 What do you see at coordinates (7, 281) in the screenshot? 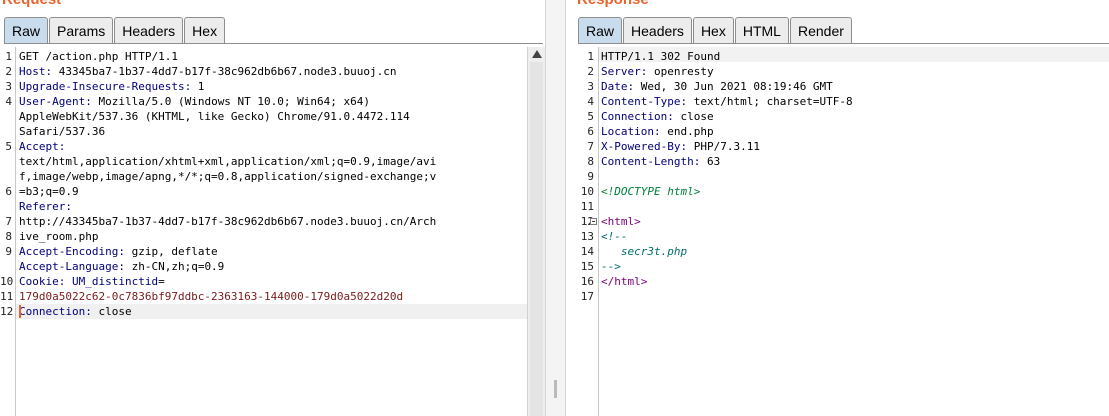
I see `line-number: 10` at bounding box center [7, 281].